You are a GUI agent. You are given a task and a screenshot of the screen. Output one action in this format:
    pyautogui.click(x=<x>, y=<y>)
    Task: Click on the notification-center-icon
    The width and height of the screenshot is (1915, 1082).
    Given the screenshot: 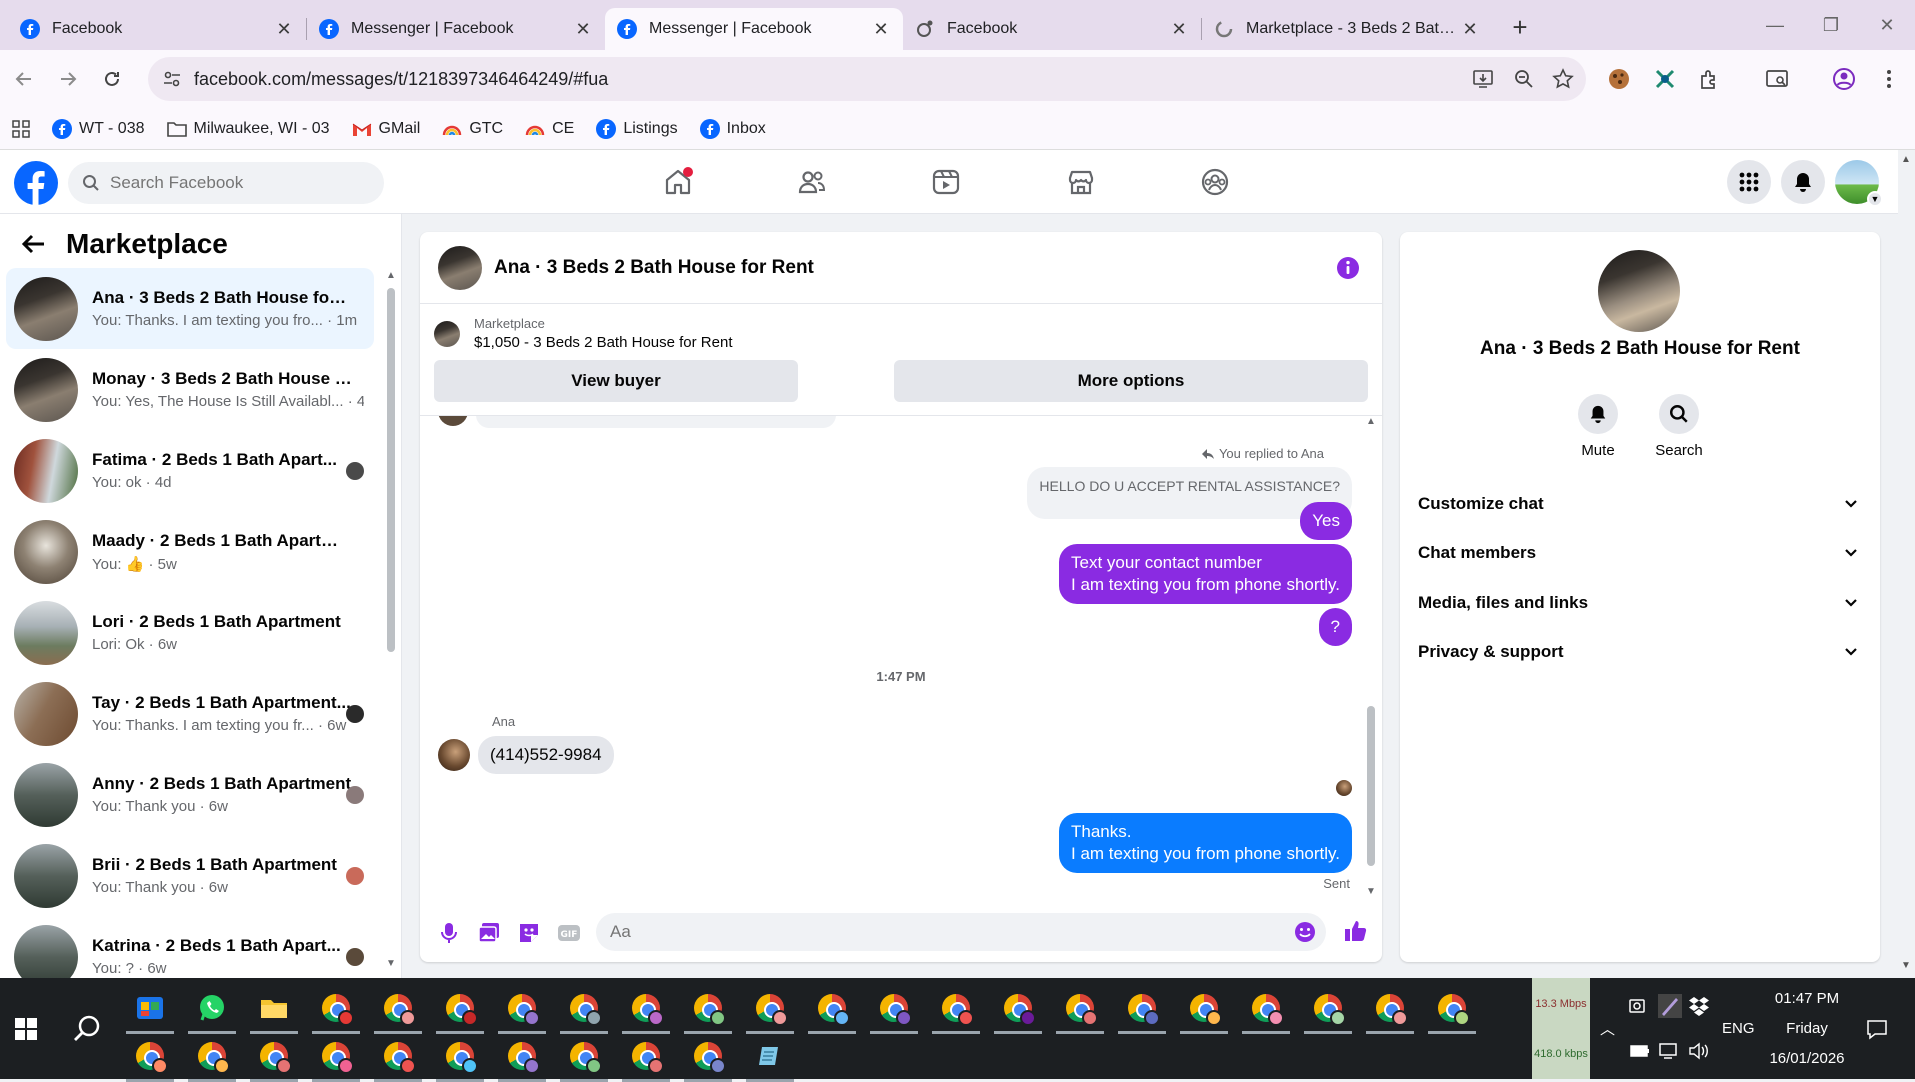 What is the action you would take?
    pyautogui.click(x=1877, y=1029)
    